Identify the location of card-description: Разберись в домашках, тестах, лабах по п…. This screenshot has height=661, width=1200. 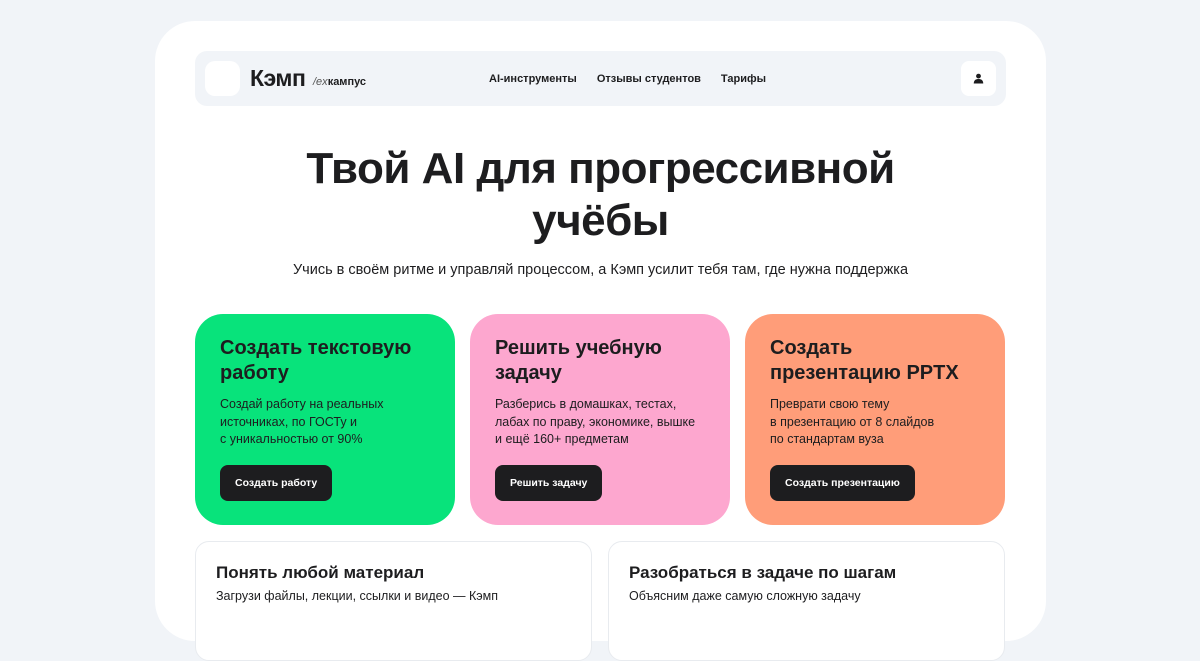
(605, 422).